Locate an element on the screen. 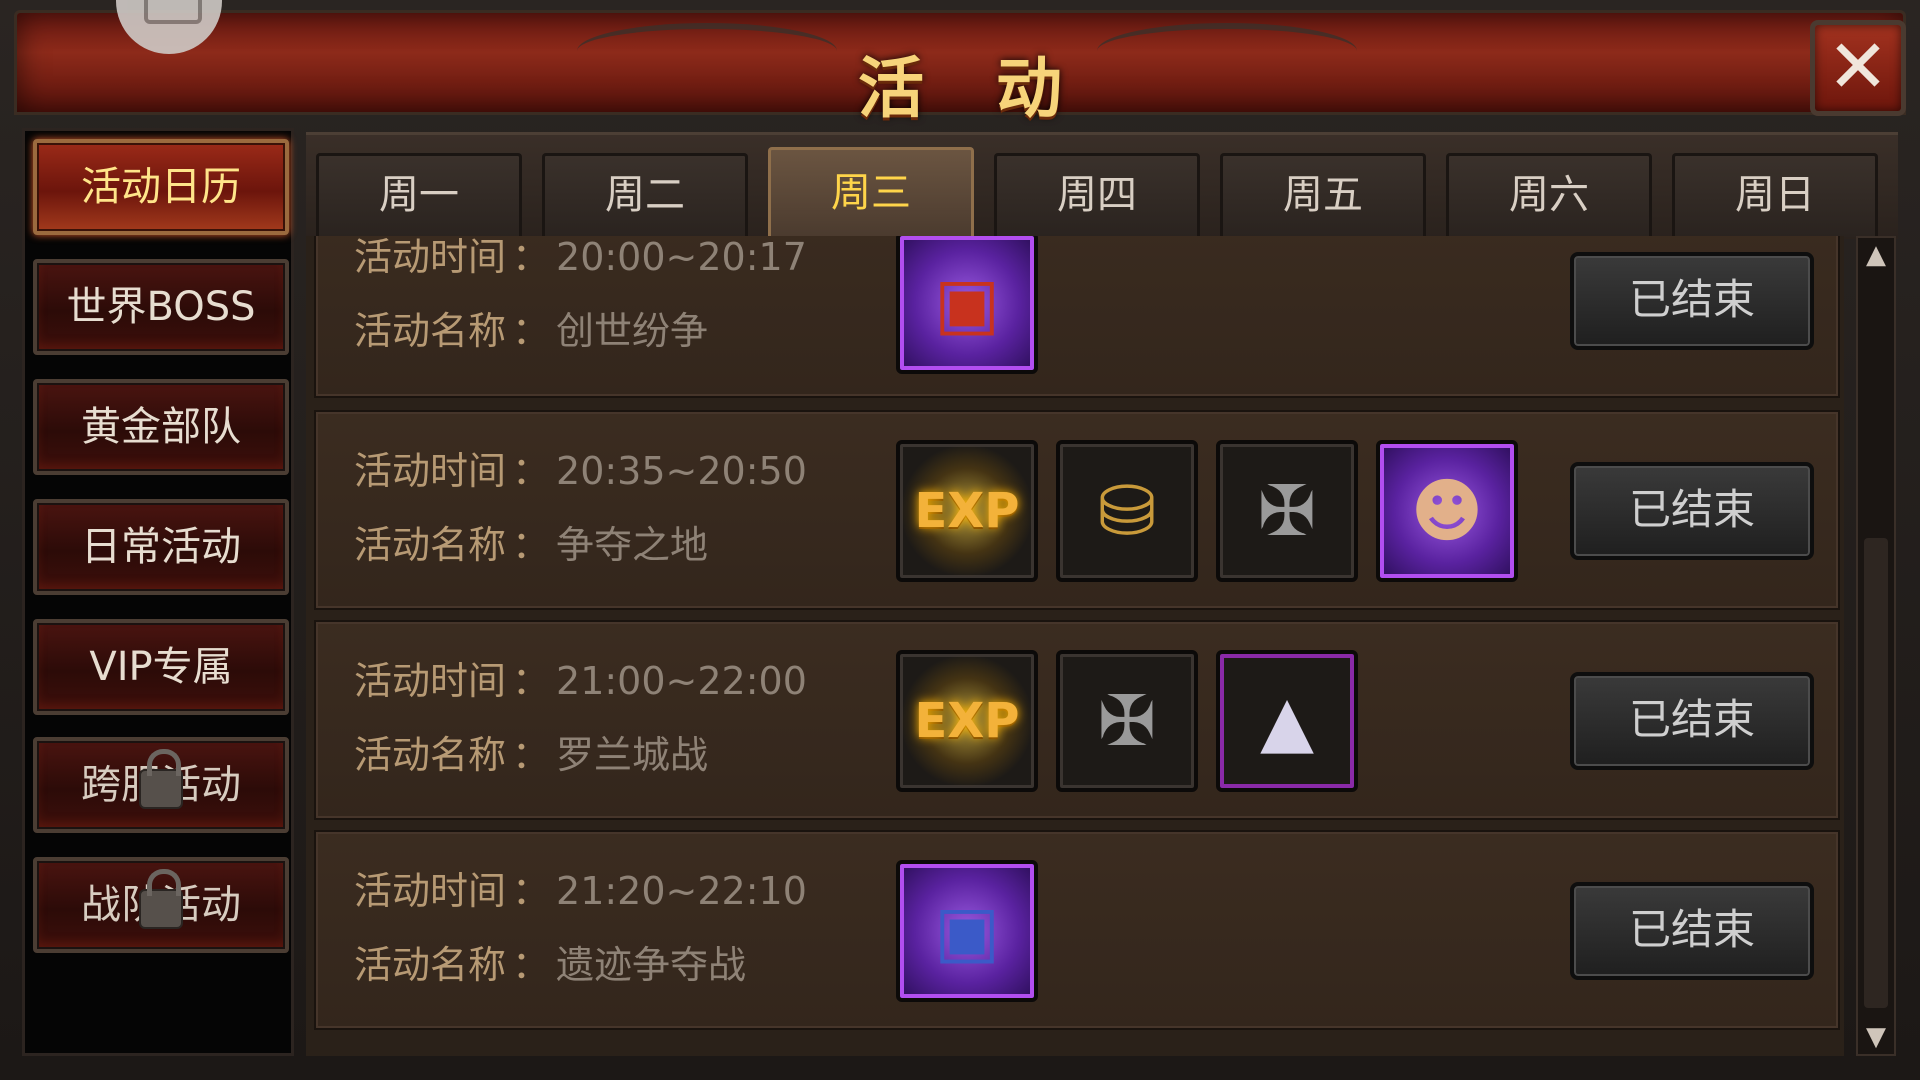 The image size is (1920, 1080). reward-slot: ⛁ is located at coordinates (1127, 511).